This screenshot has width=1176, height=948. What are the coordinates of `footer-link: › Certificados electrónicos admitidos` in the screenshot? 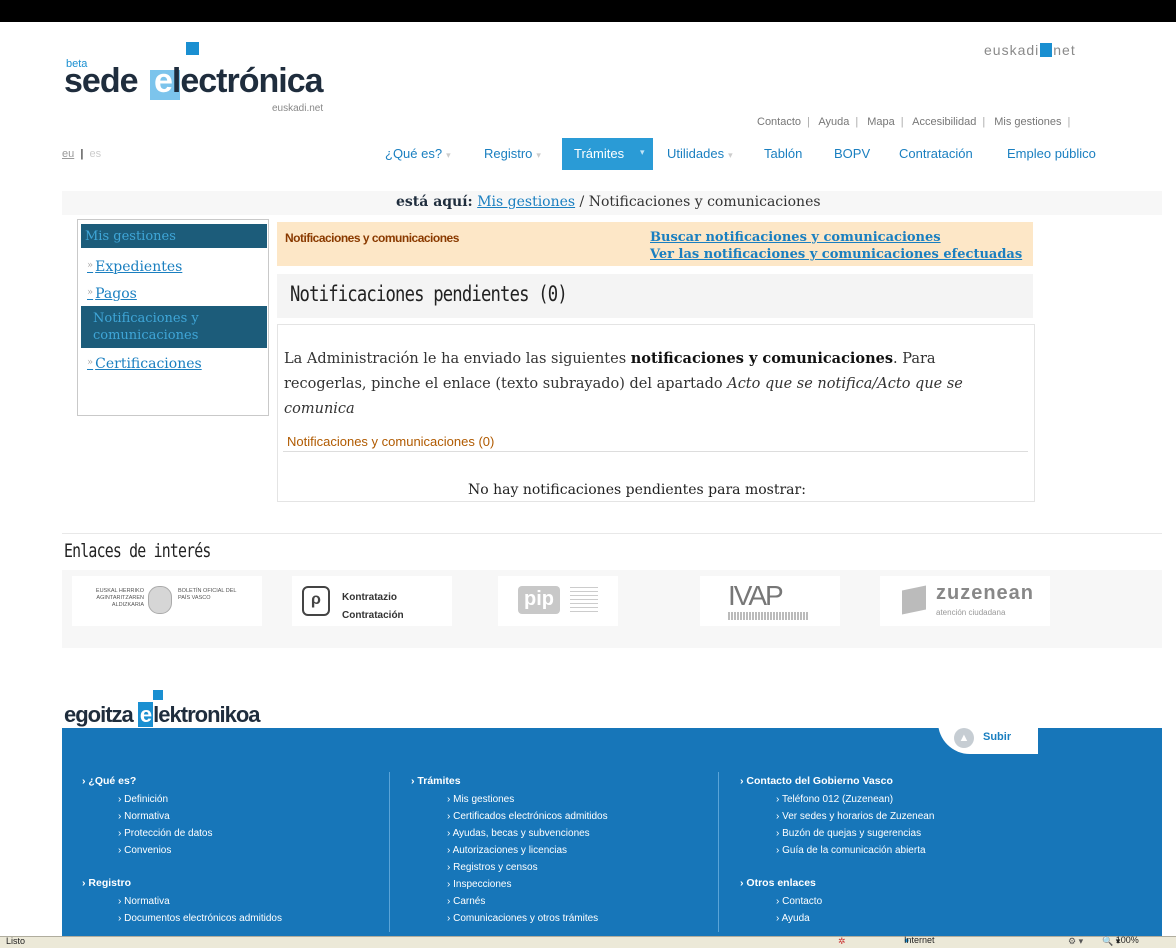 It's located at (527, 816).